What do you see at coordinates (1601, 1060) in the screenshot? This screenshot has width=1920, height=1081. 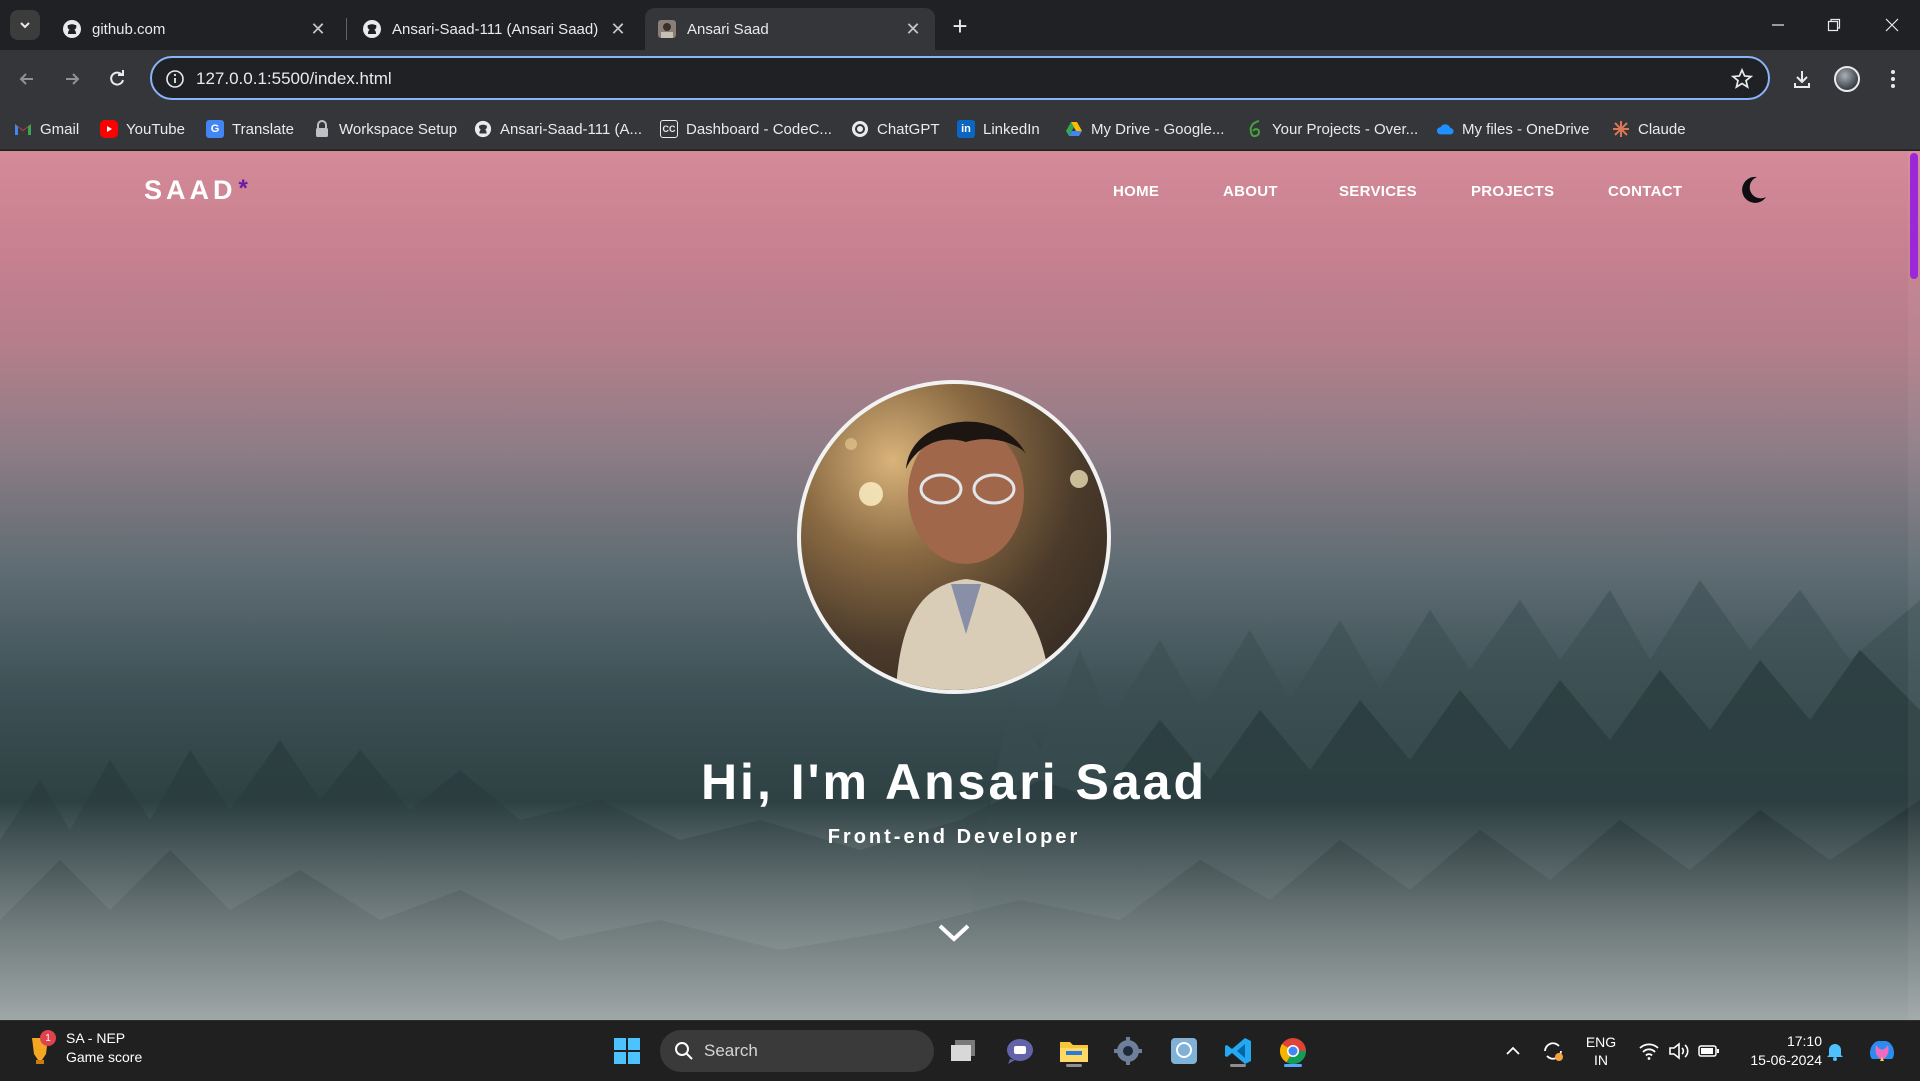 I see `language-region: IN` at bounding box center [1601, 1060].